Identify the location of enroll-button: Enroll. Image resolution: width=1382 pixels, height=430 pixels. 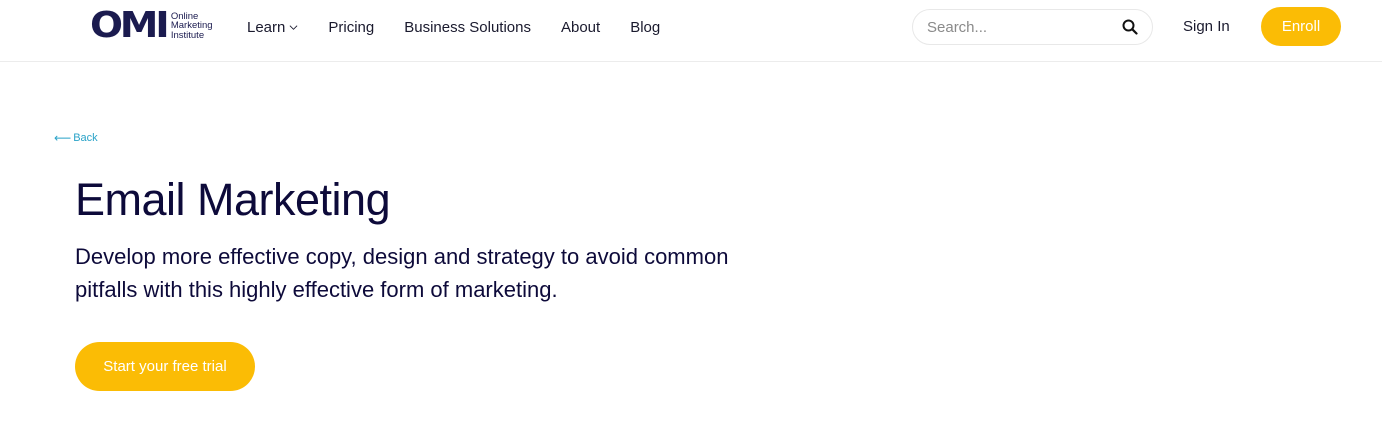
(1301, 26).